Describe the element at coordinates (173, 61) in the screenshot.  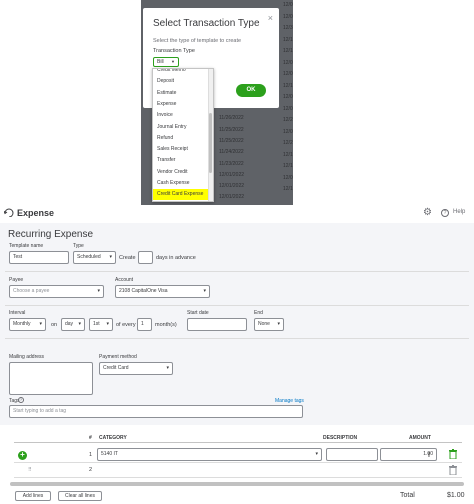
I see `caret-down-icon: ▼` at that location.